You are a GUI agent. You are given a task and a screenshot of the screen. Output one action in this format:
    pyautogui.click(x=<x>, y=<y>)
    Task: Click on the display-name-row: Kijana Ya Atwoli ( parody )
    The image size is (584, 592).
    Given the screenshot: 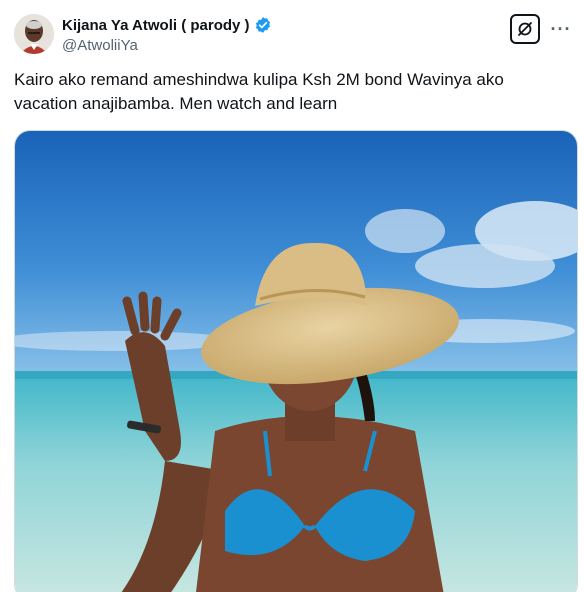 What is the action you would take?
    pyautogui.click(x=167, y=25)
    